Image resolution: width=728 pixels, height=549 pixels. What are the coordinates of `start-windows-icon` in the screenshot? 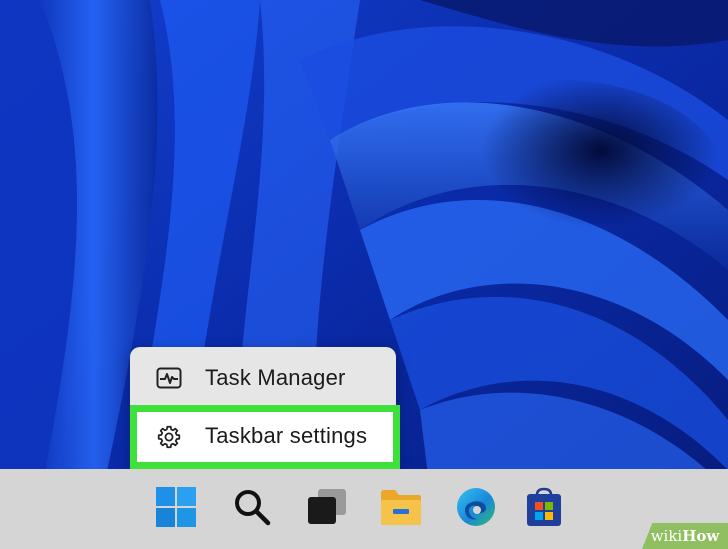 It's located at (176, 507).